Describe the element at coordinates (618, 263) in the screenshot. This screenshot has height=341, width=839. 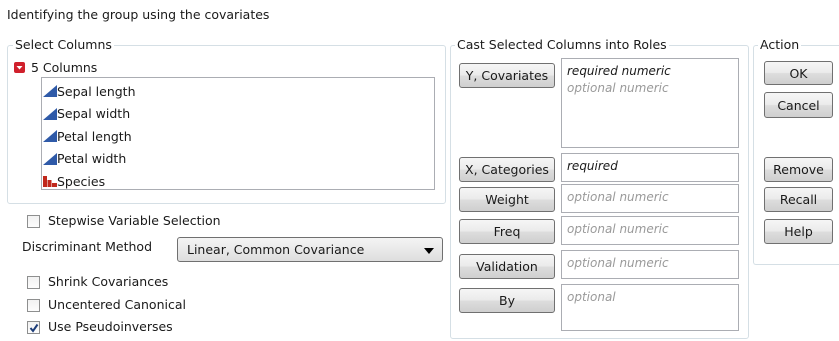
I see `validation-optional-hint: optional numeric` at that location.